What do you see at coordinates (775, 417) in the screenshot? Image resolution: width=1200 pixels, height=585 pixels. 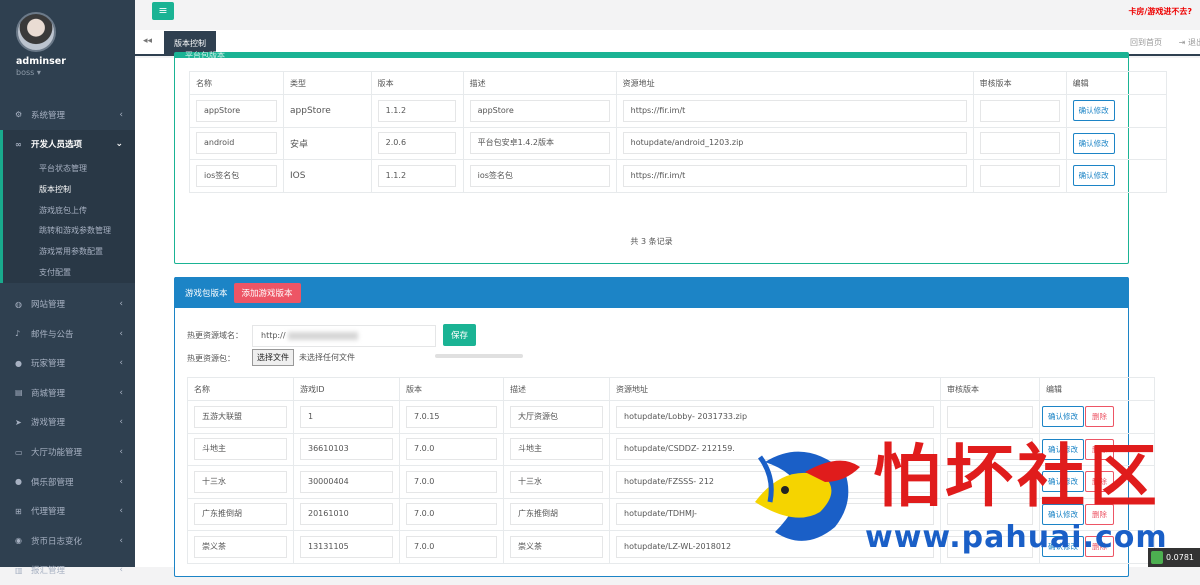 I see `url-input: hotupdate/Lobby- 2031733.zip` at bounding box center [775, 417].